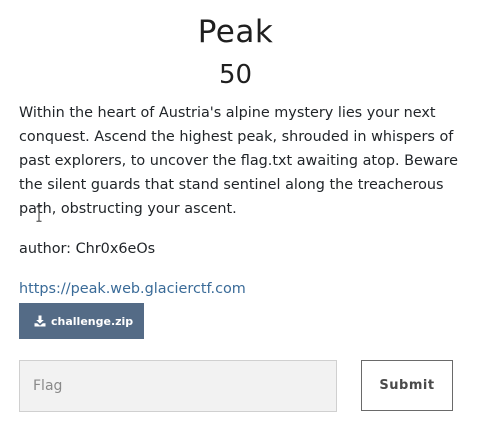 The height and width of the screenshot is (434, 477). Describe the element at coordinates (178, 386) in the screenshot. I see `flag-input` at that location.